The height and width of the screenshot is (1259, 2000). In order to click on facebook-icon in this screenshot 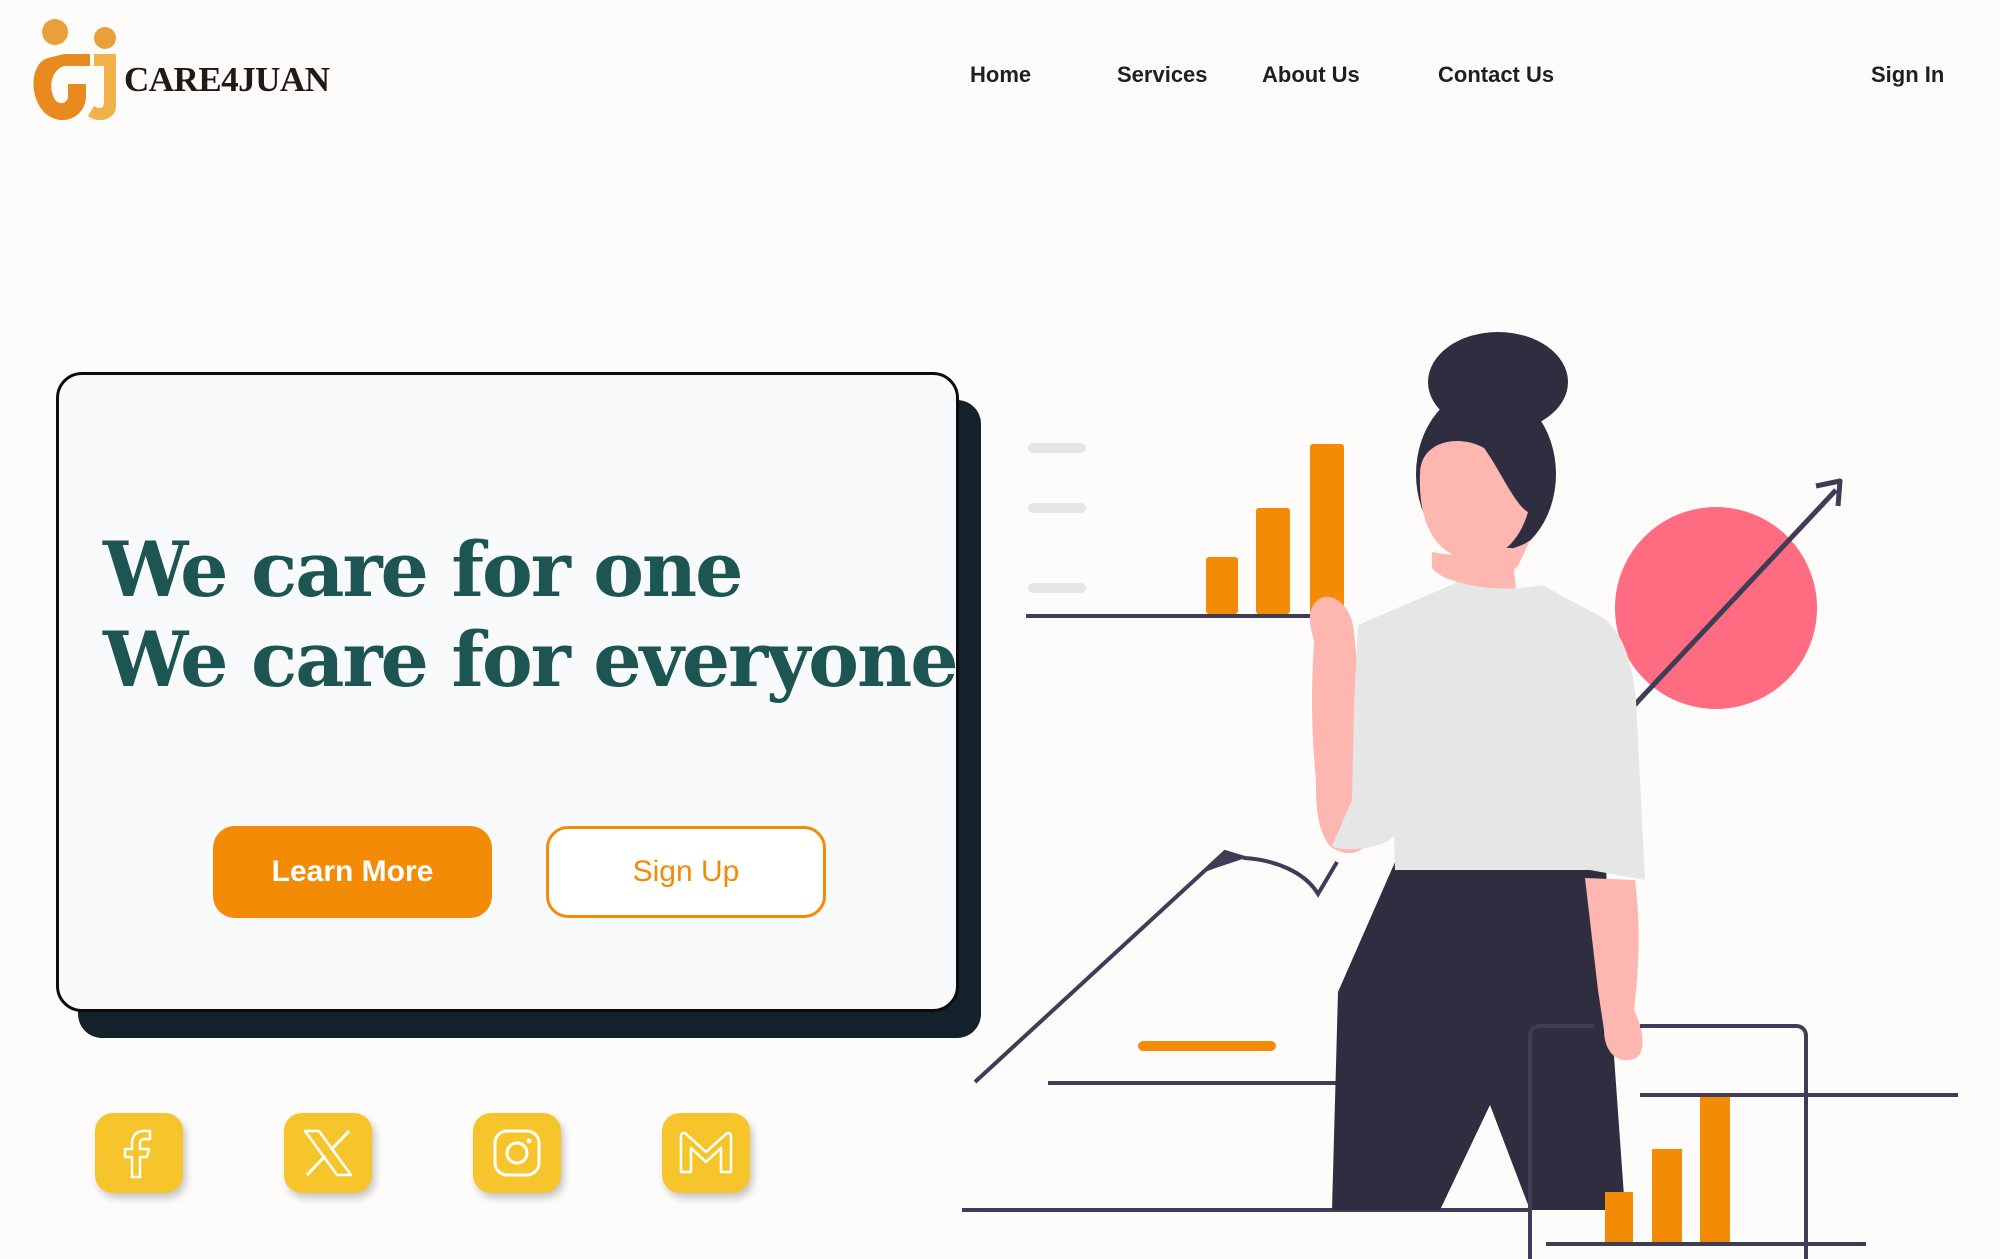, I will do `click(137, 1154)`.